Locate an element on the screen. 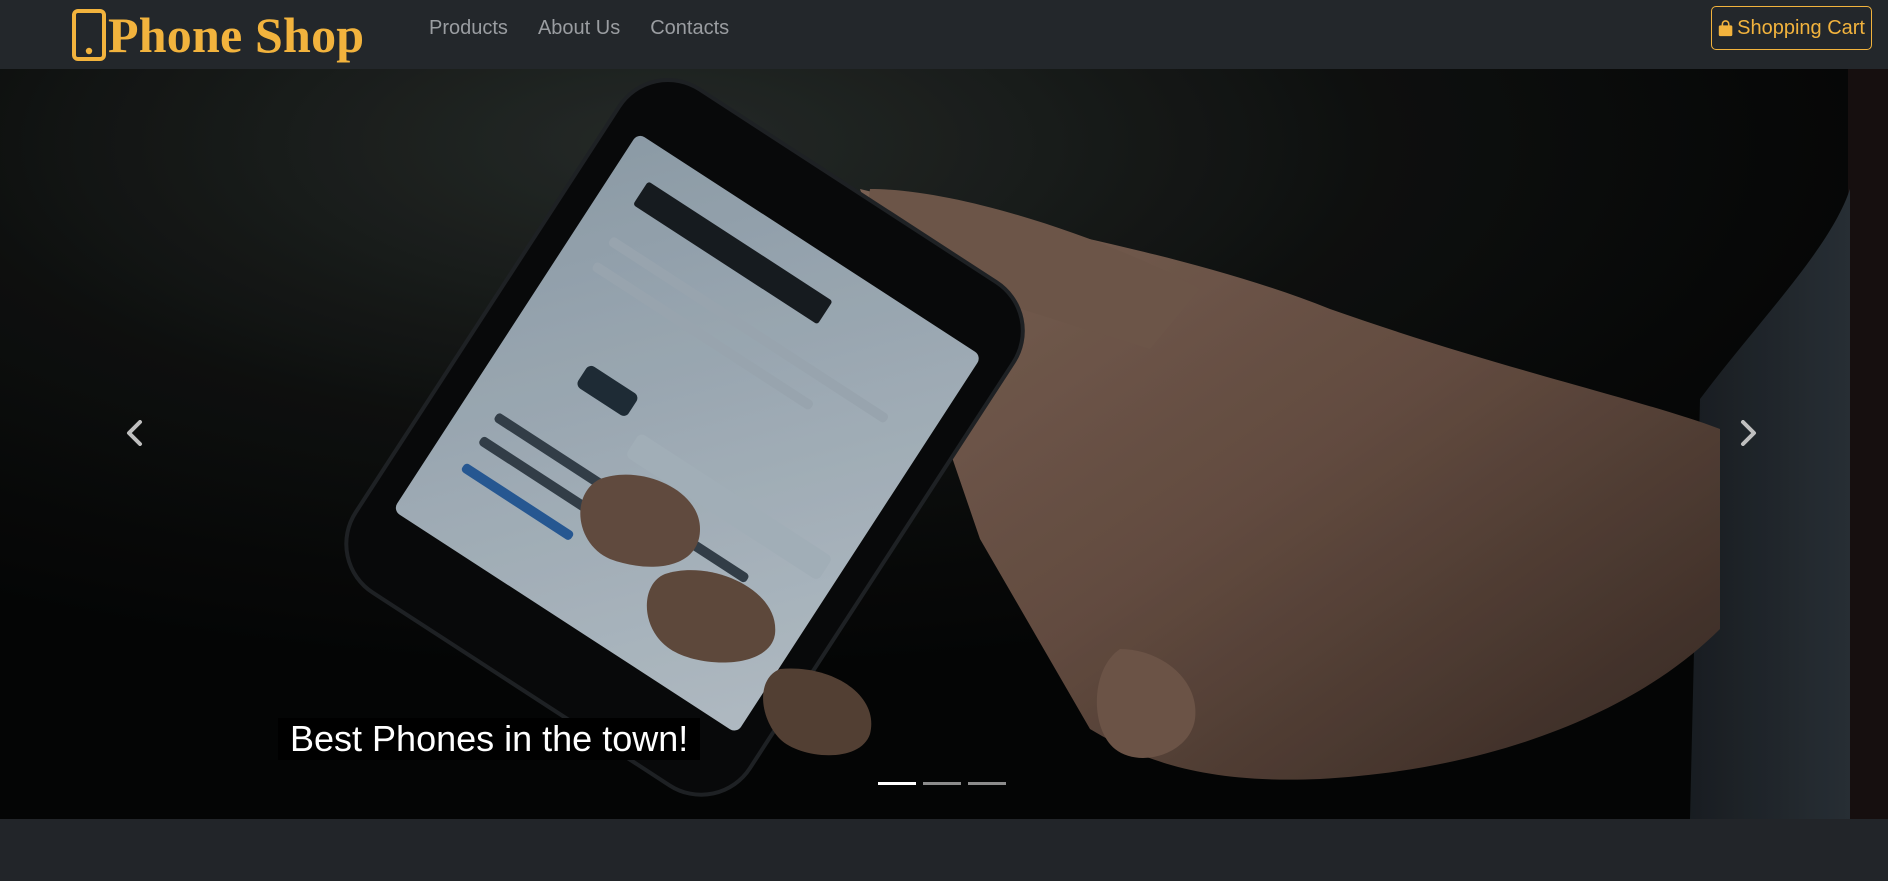  phone-icon is located at coordinates (89, 34).